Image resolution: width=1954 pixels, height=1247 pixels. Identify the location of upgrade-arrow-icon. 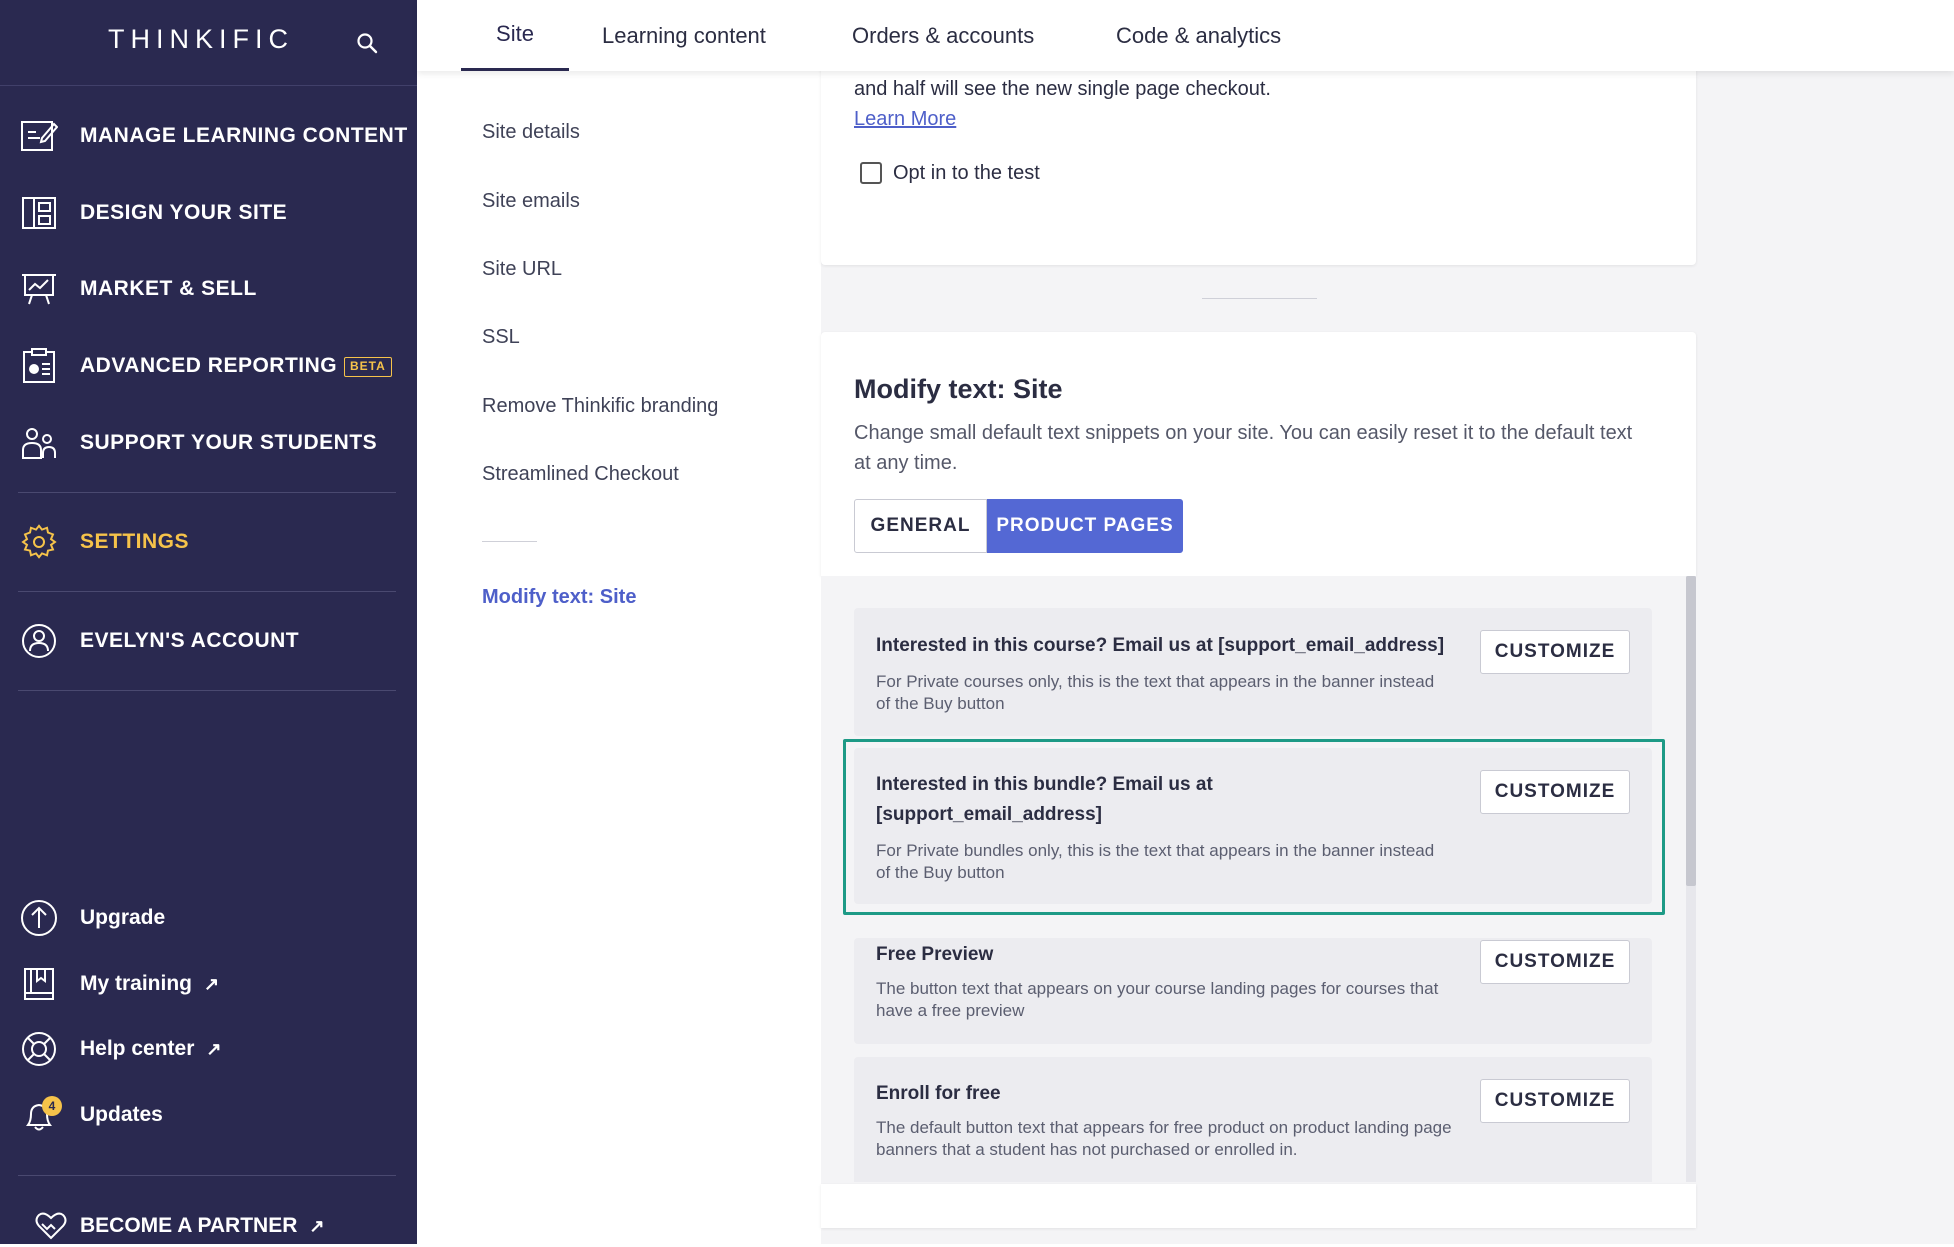
(39, 918).